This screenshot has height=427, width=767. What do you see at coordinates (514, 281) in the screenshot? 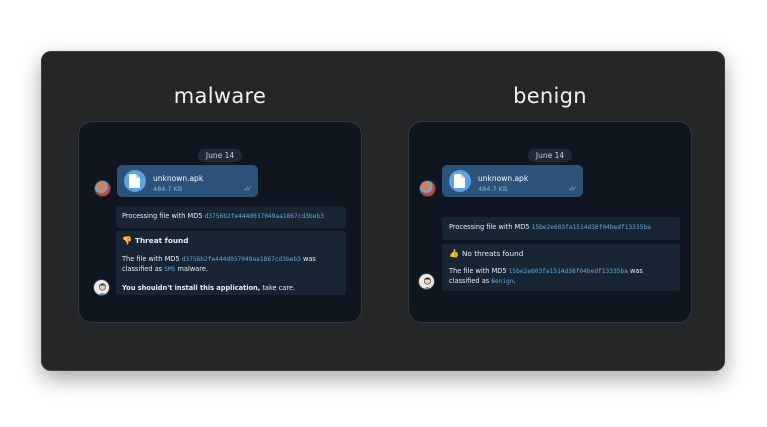
I see `result-line2-suffix: .` at bounding box center [514, 281].